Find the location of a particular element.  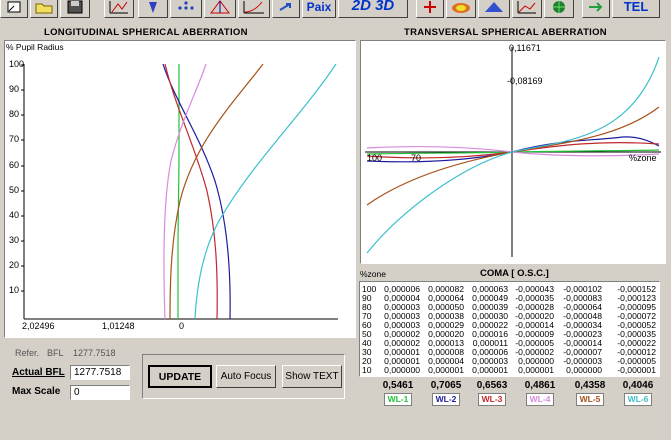

heatmap-icon is located at coordinates (461, 9).